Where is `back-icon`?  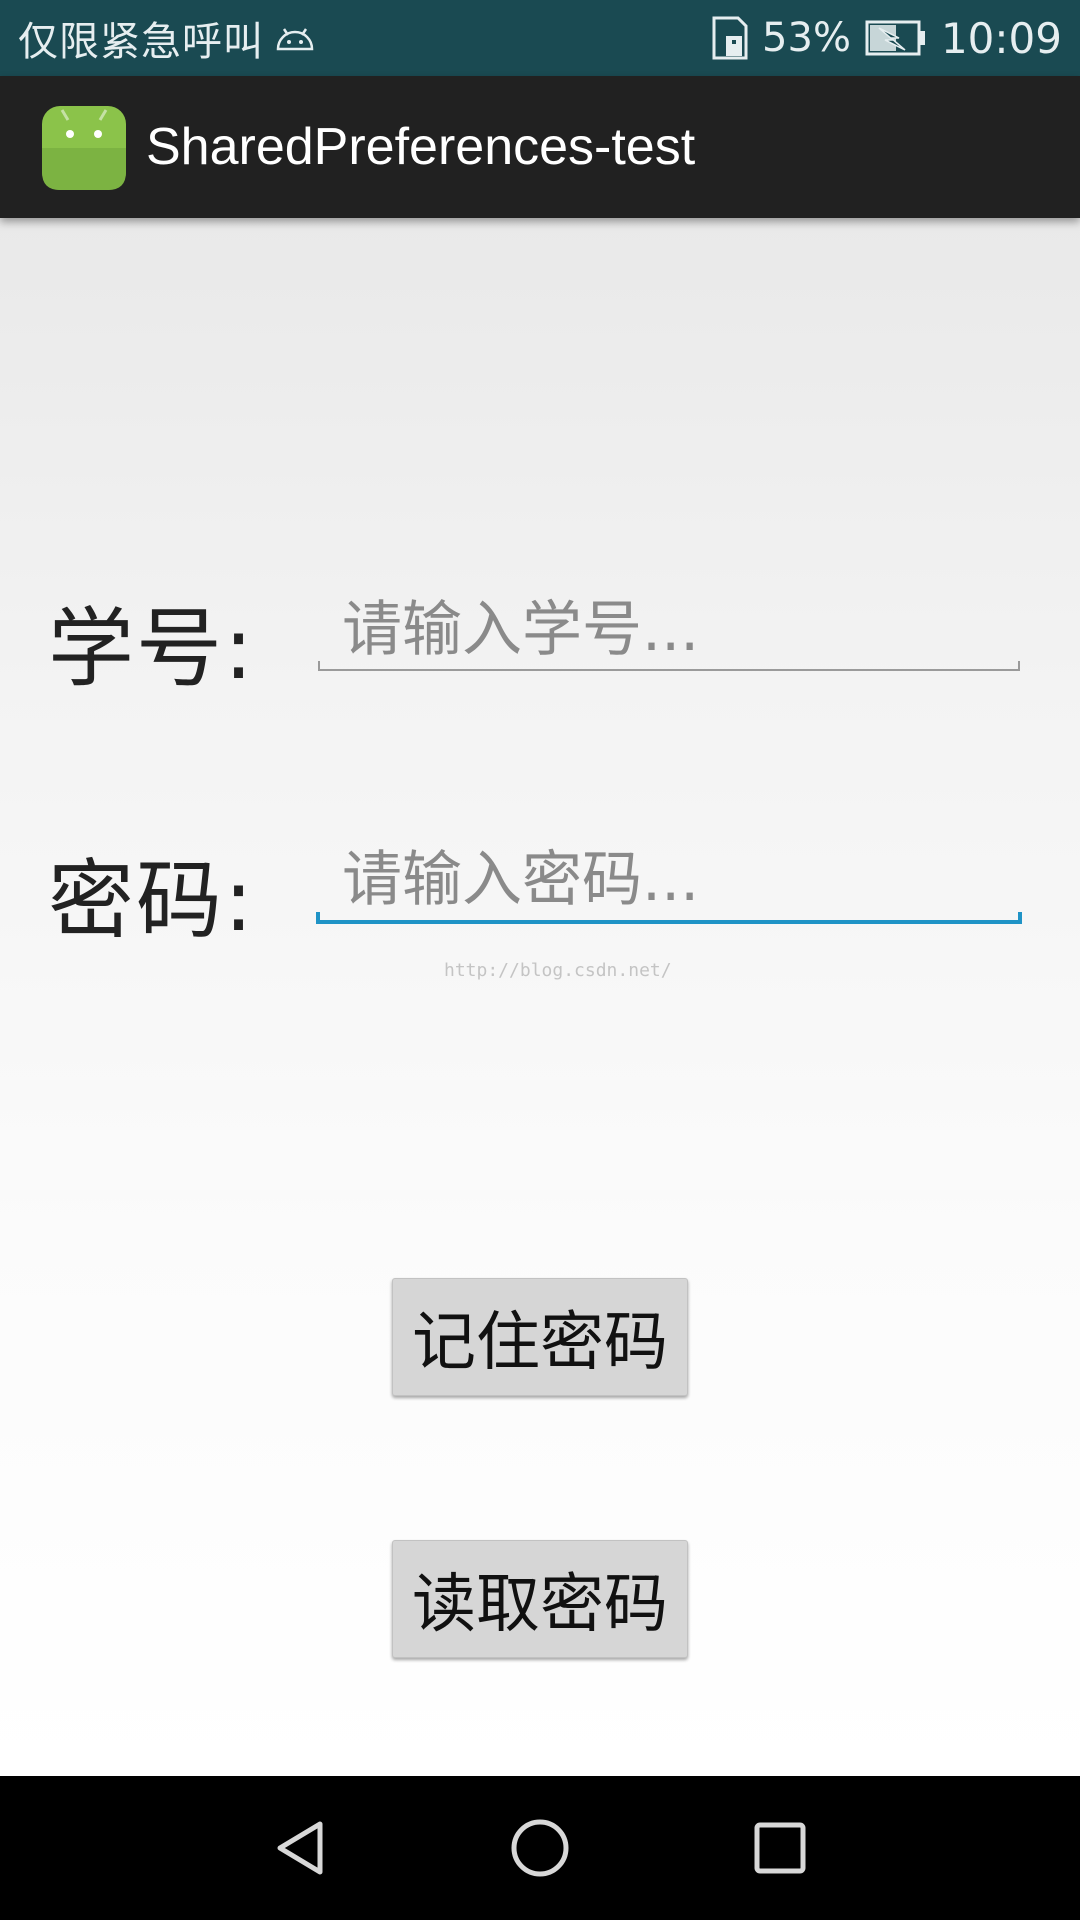
back-icon is located at coordinates (300, 1848).